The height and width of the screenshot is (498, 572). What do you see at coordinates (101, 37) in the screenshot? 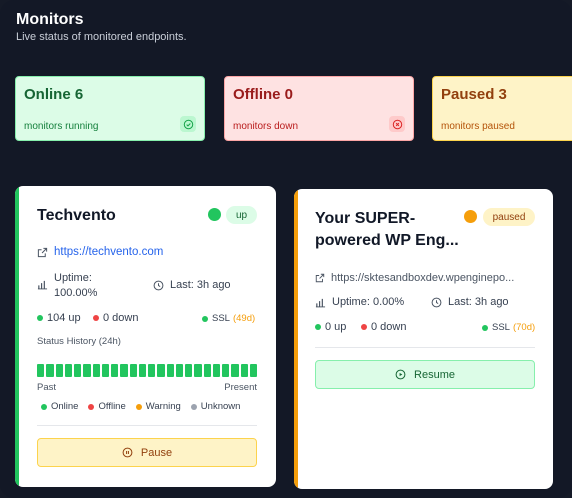
I see `page-subtitle: Live status of monitored endpoints.` at bounding box center [101, 37].